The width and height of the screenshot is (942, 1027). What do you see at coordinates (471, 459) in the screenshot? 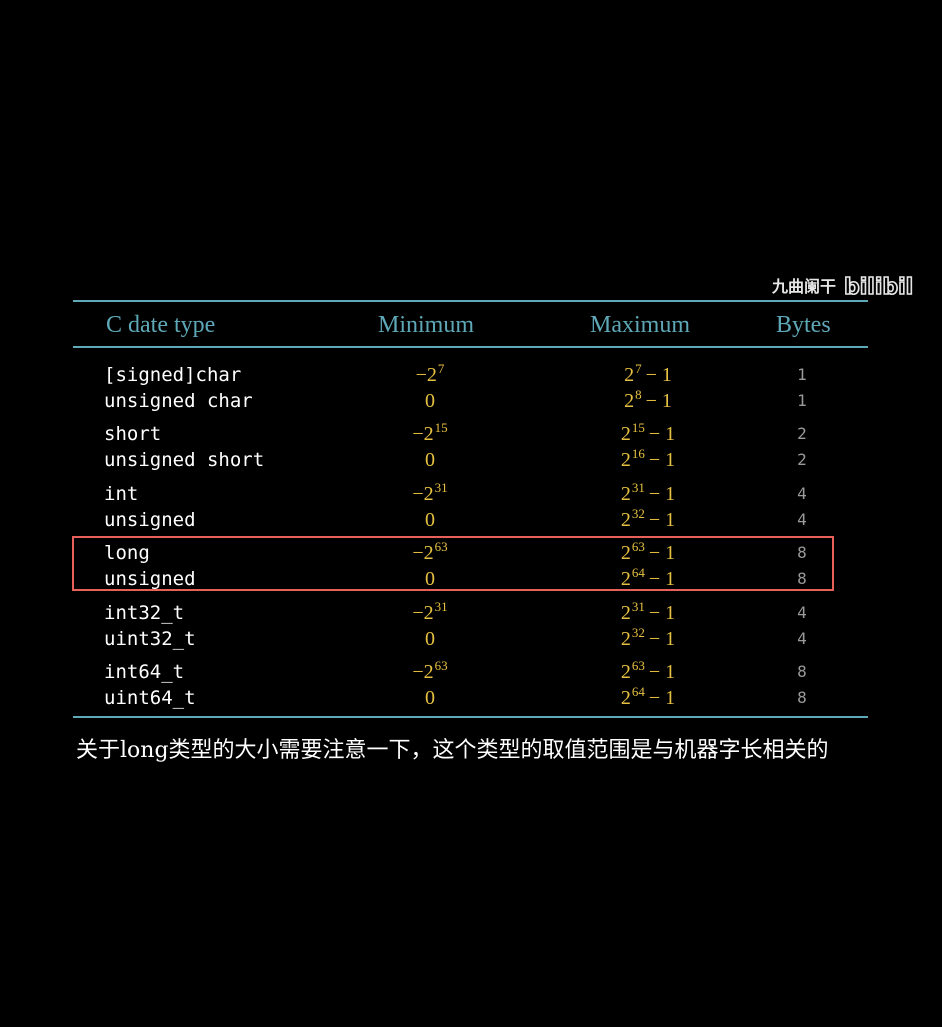
I see `table-row: unsigned short 0 216− 12` at bounding box center [471, 459].